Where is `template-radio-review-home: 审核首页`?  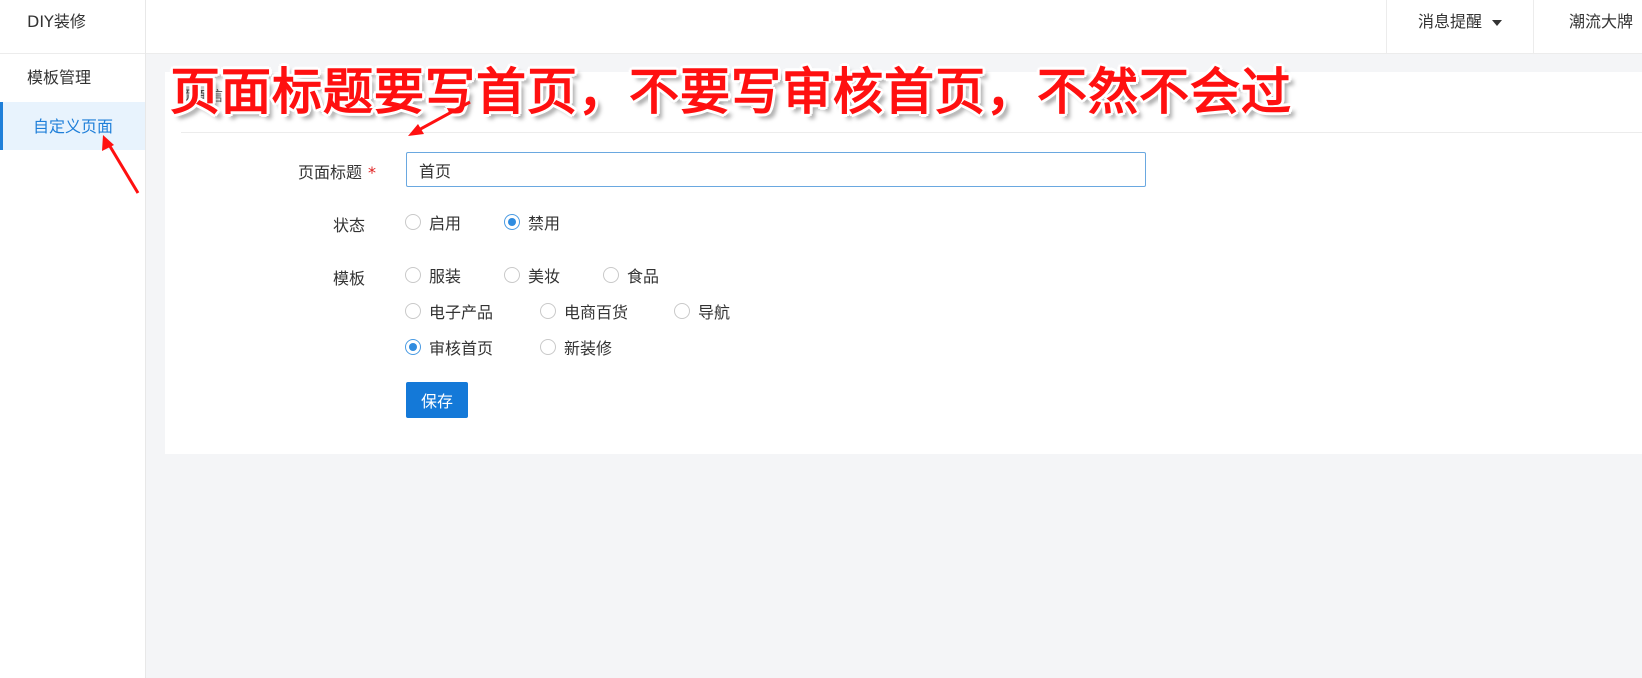
template-radio-review-home: 审核首页 is located at coordinates (449, 347).